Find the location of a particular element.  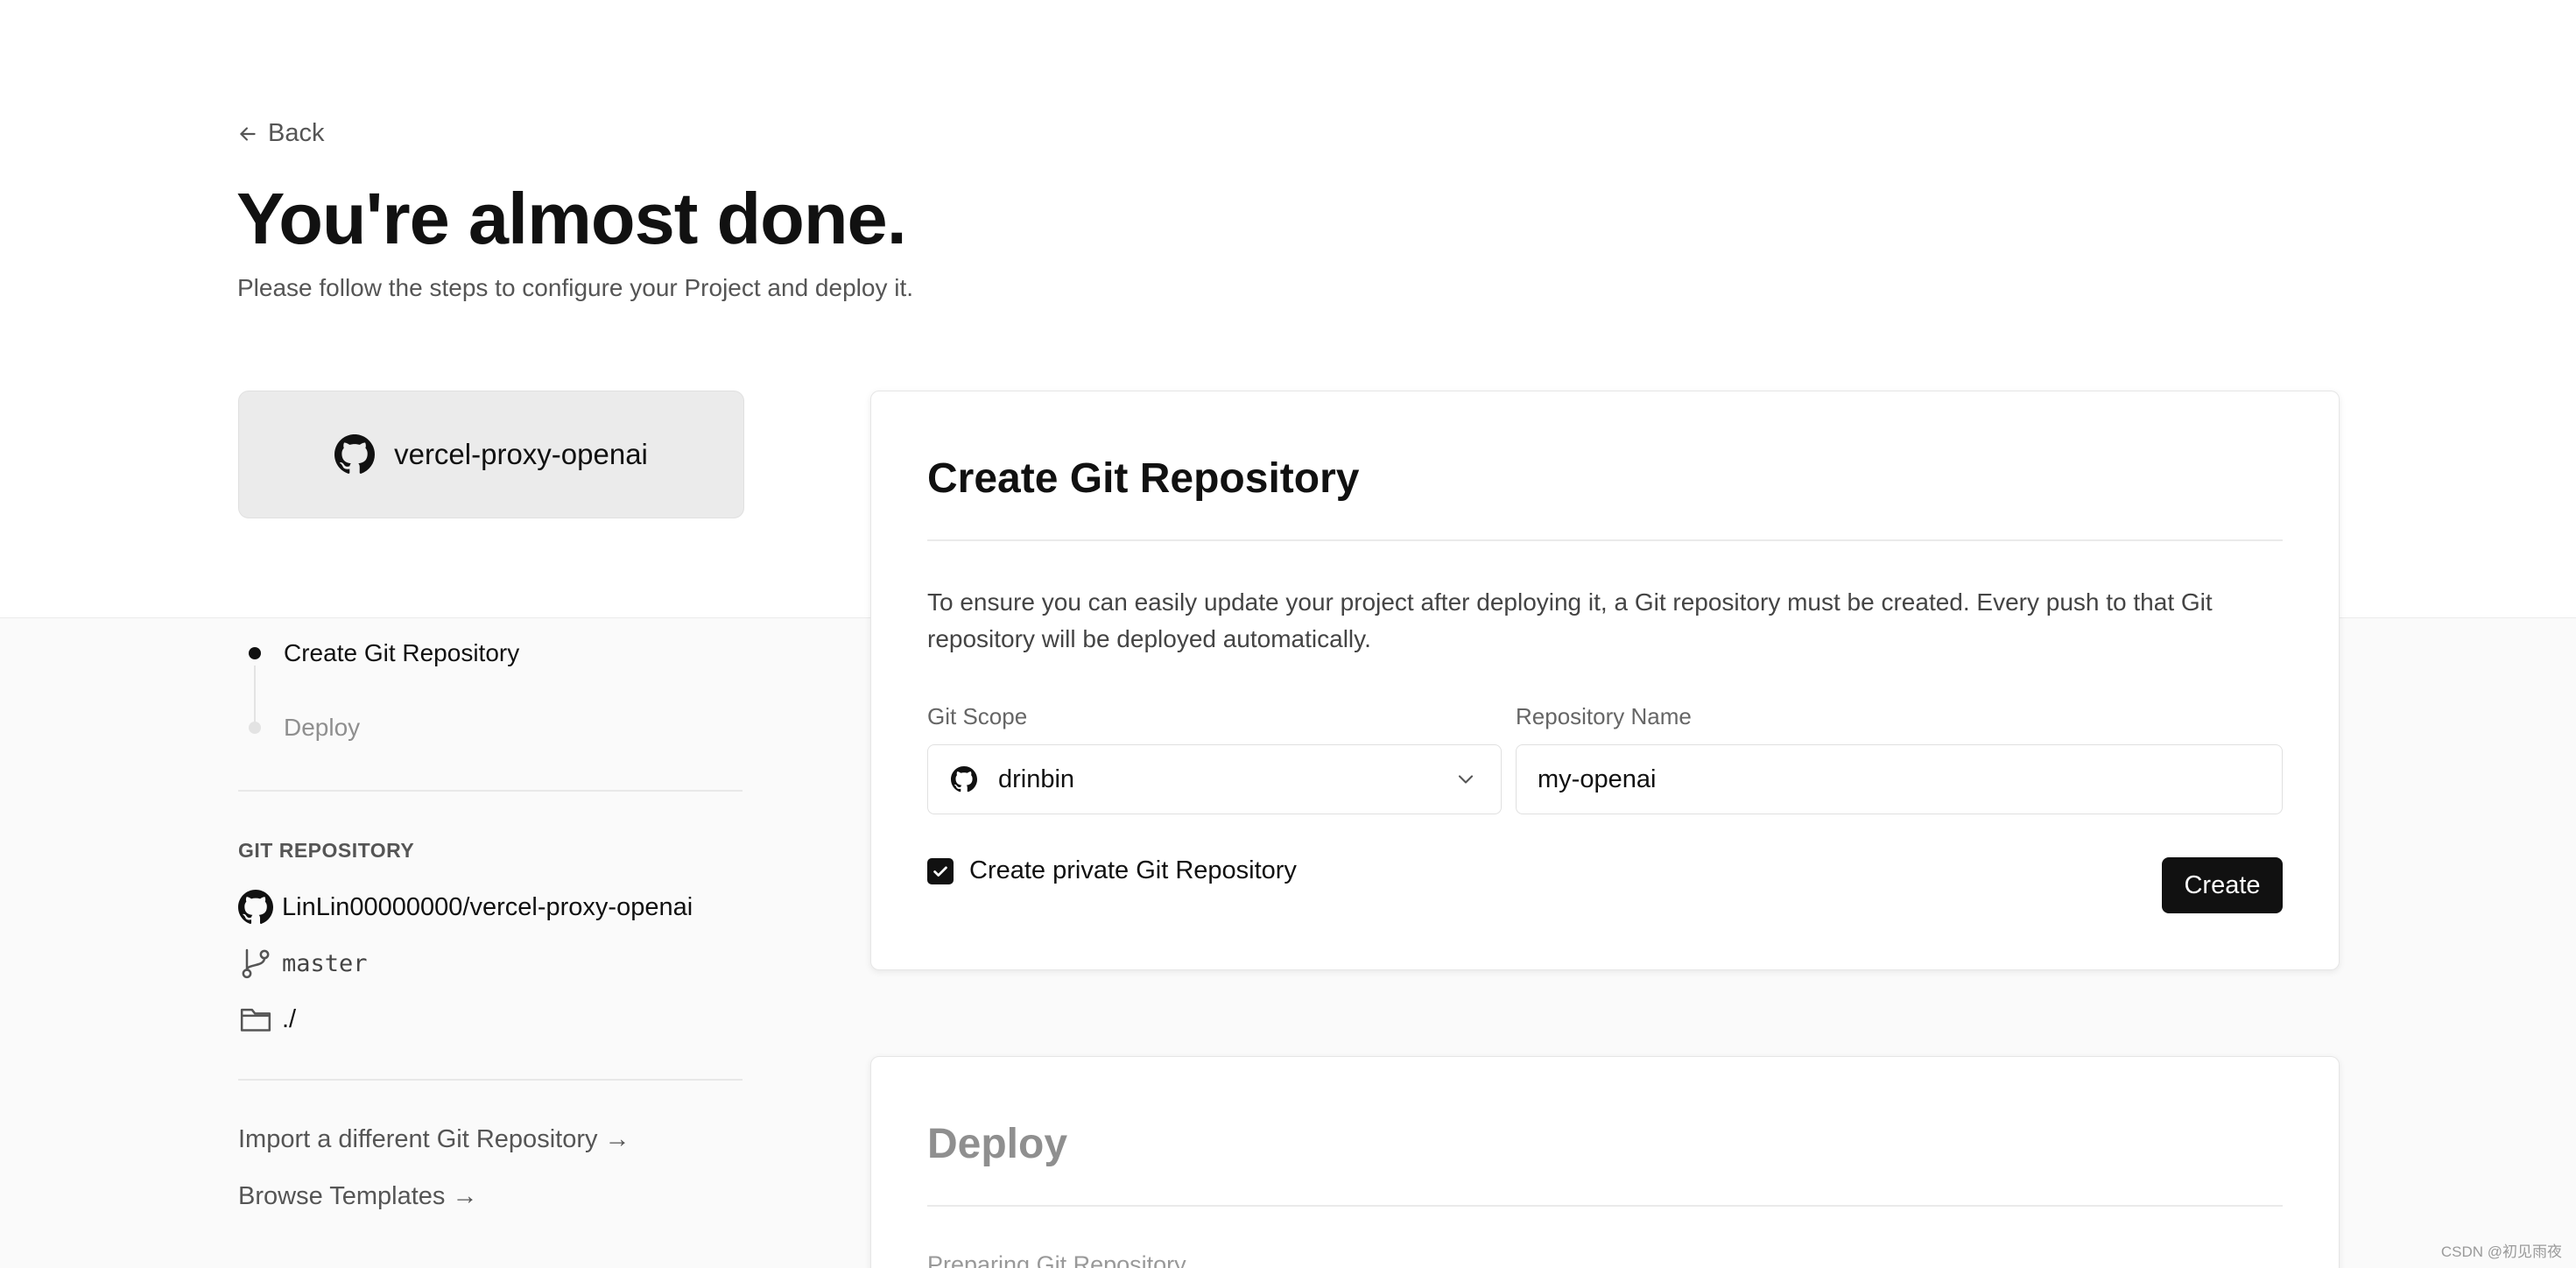

card-title: Create Git Repository is located at coordinates (1143, 478).